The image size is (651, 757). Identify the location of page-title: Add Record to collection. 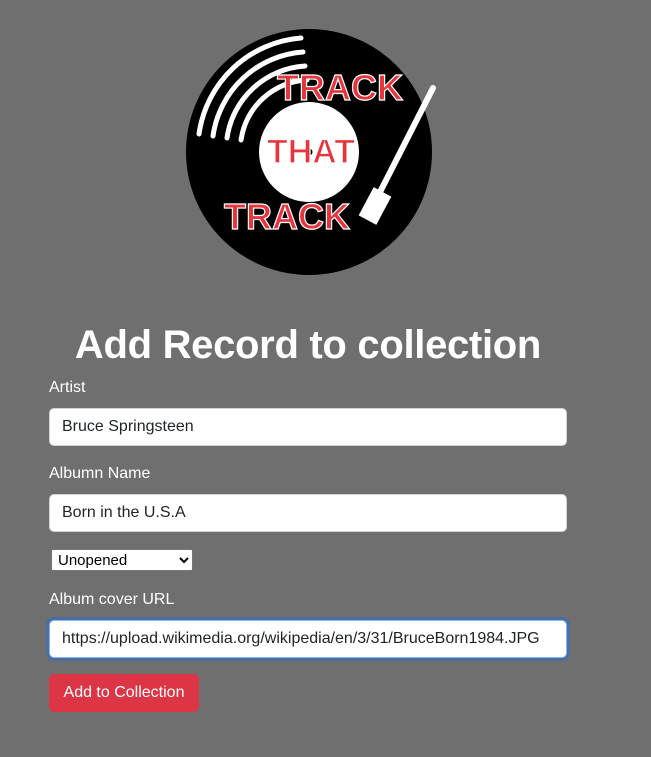
(308, 345).